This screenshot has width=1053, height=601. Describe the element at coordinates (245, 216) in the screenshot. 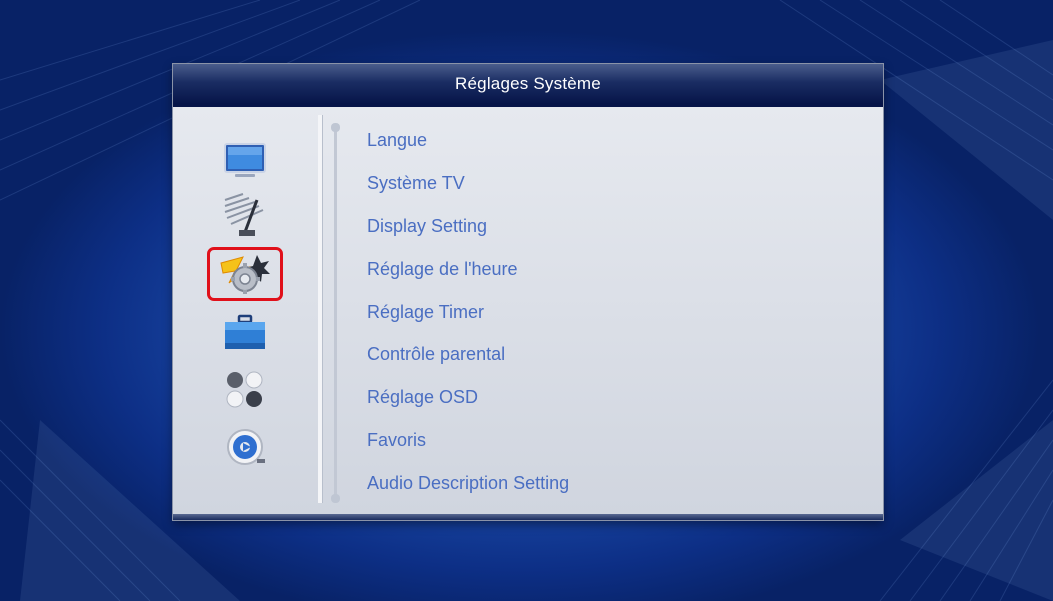

I see `satellite-dish-icon` at that location.